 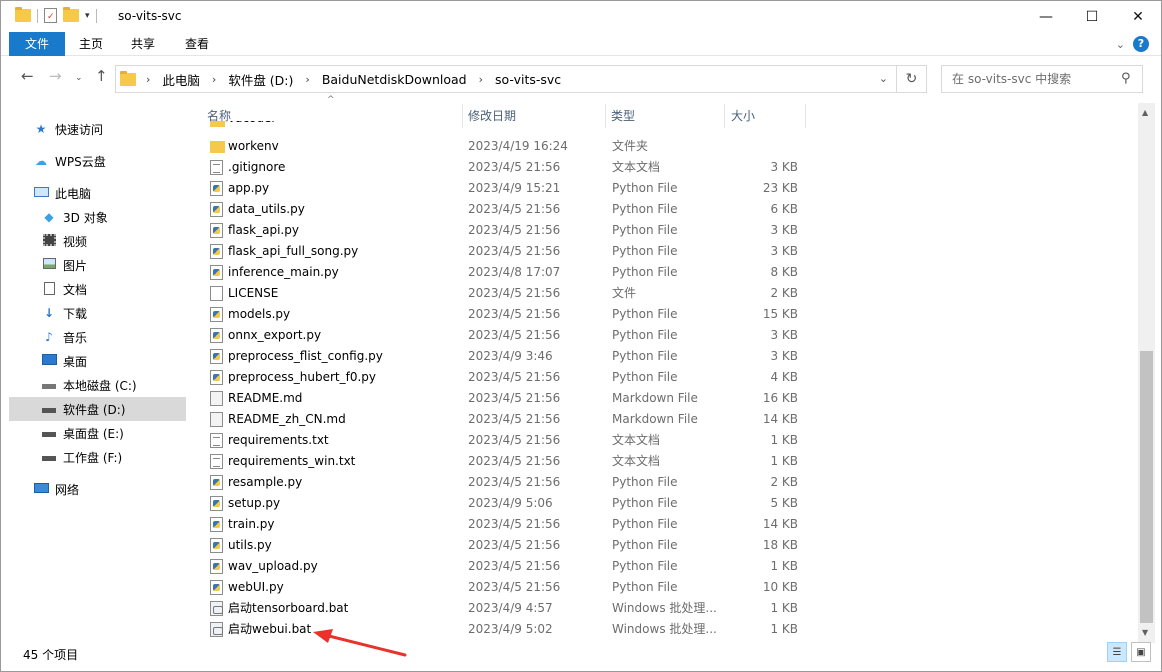 I want to click on back-icon: ←, so click(x=27, y=76).